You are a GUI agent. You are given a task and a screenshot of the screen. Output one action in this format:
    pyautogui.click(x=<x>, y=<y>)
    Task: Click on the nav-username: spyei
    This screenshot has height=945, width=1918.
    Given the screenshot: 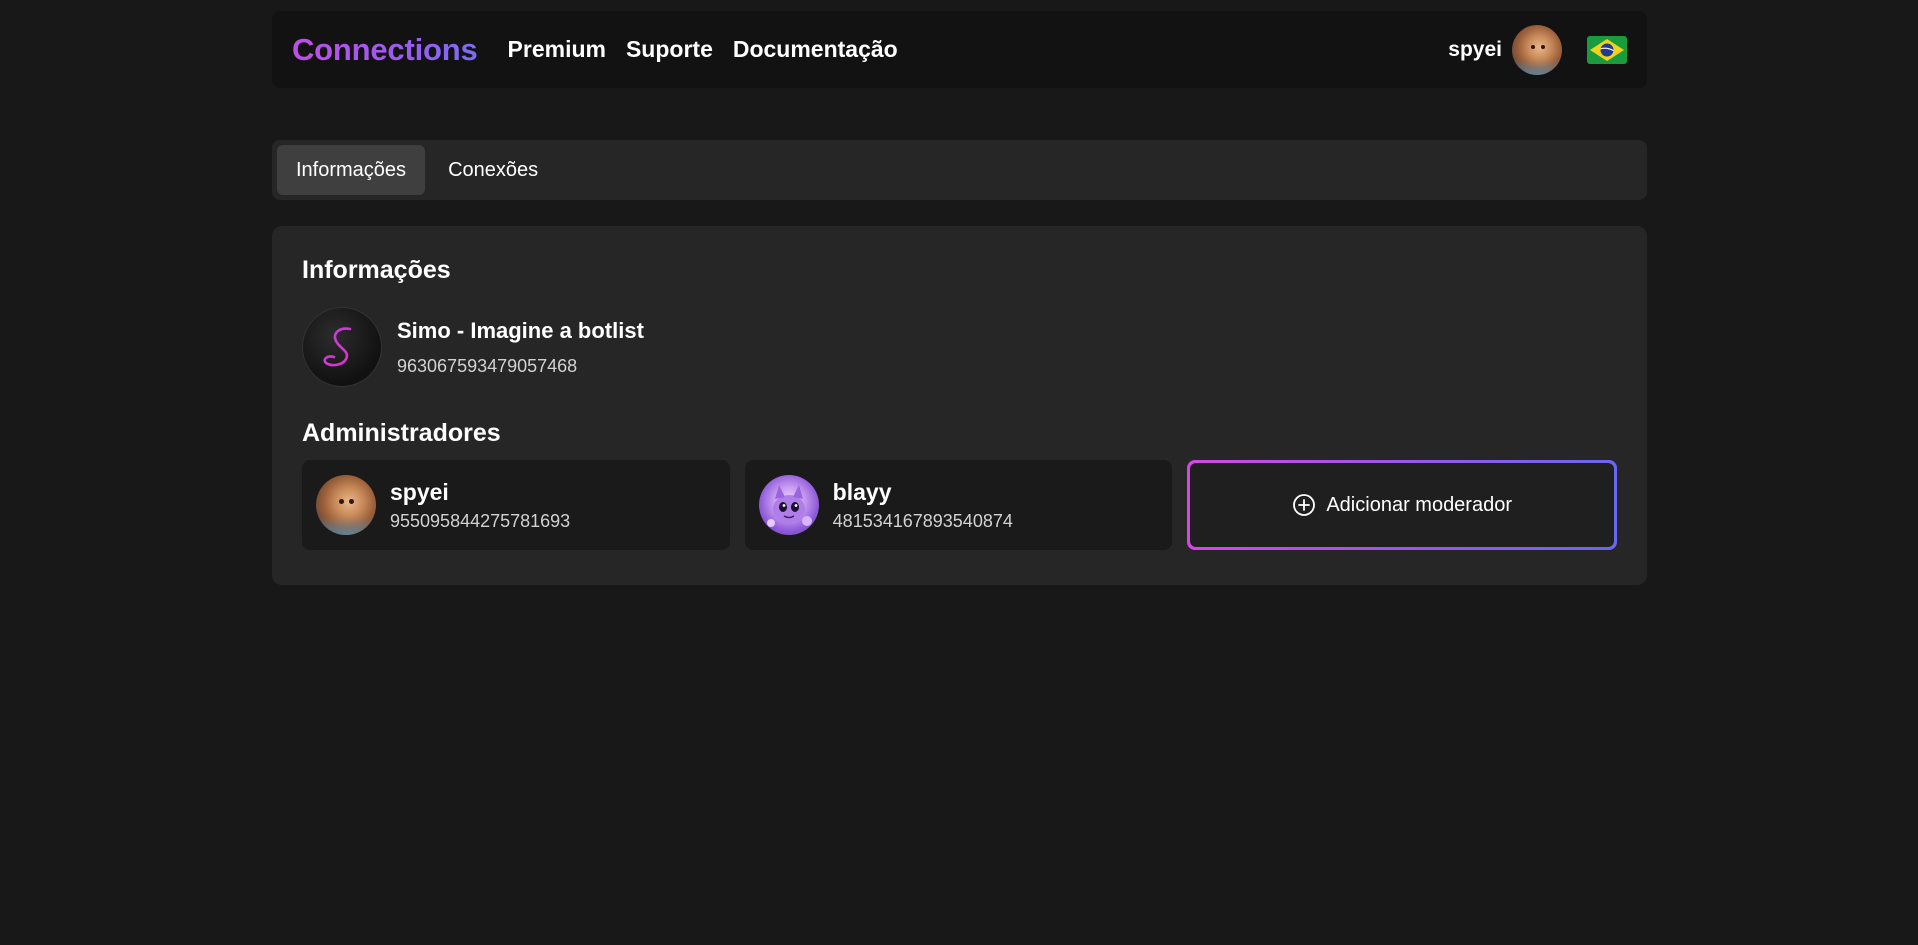 What is the action you would take?
    pyautogui.click(x=1475, y=50)
    